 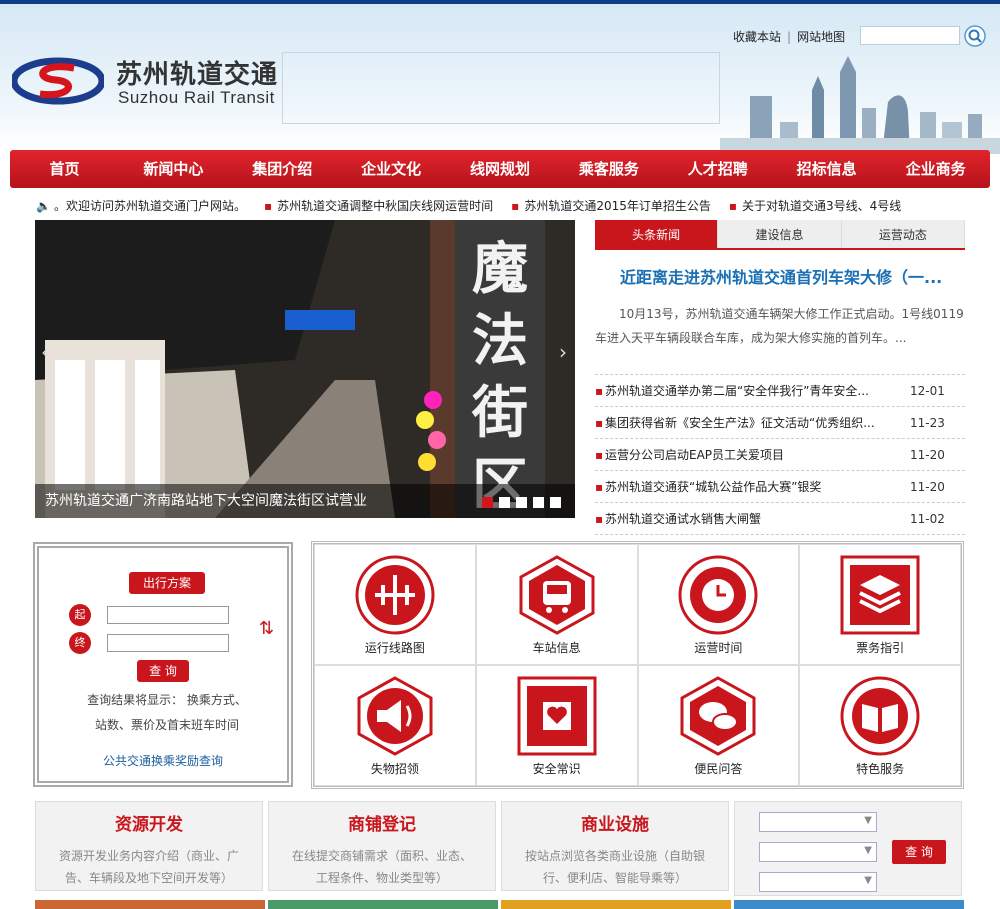 What do you see at coordinates (378, 206) in the screenshot?
I see `ticker-item: ▪ 苏州轨道交通调整中秋国庆线网运营时间` at bounding box center [378, 206].